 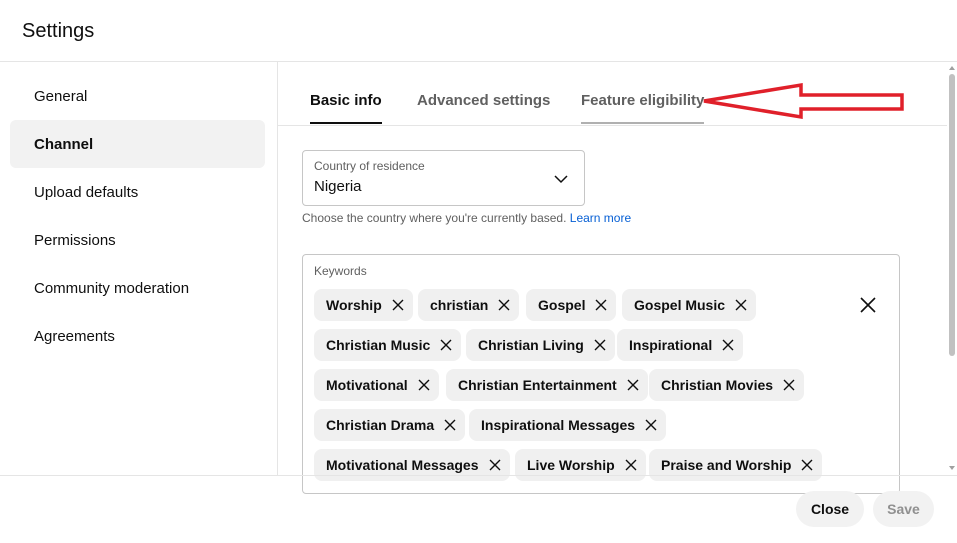 What do you see at coordinates (612, 125) in the screenshot?
I see `tabs-divider` at bounding box center [612, 125].